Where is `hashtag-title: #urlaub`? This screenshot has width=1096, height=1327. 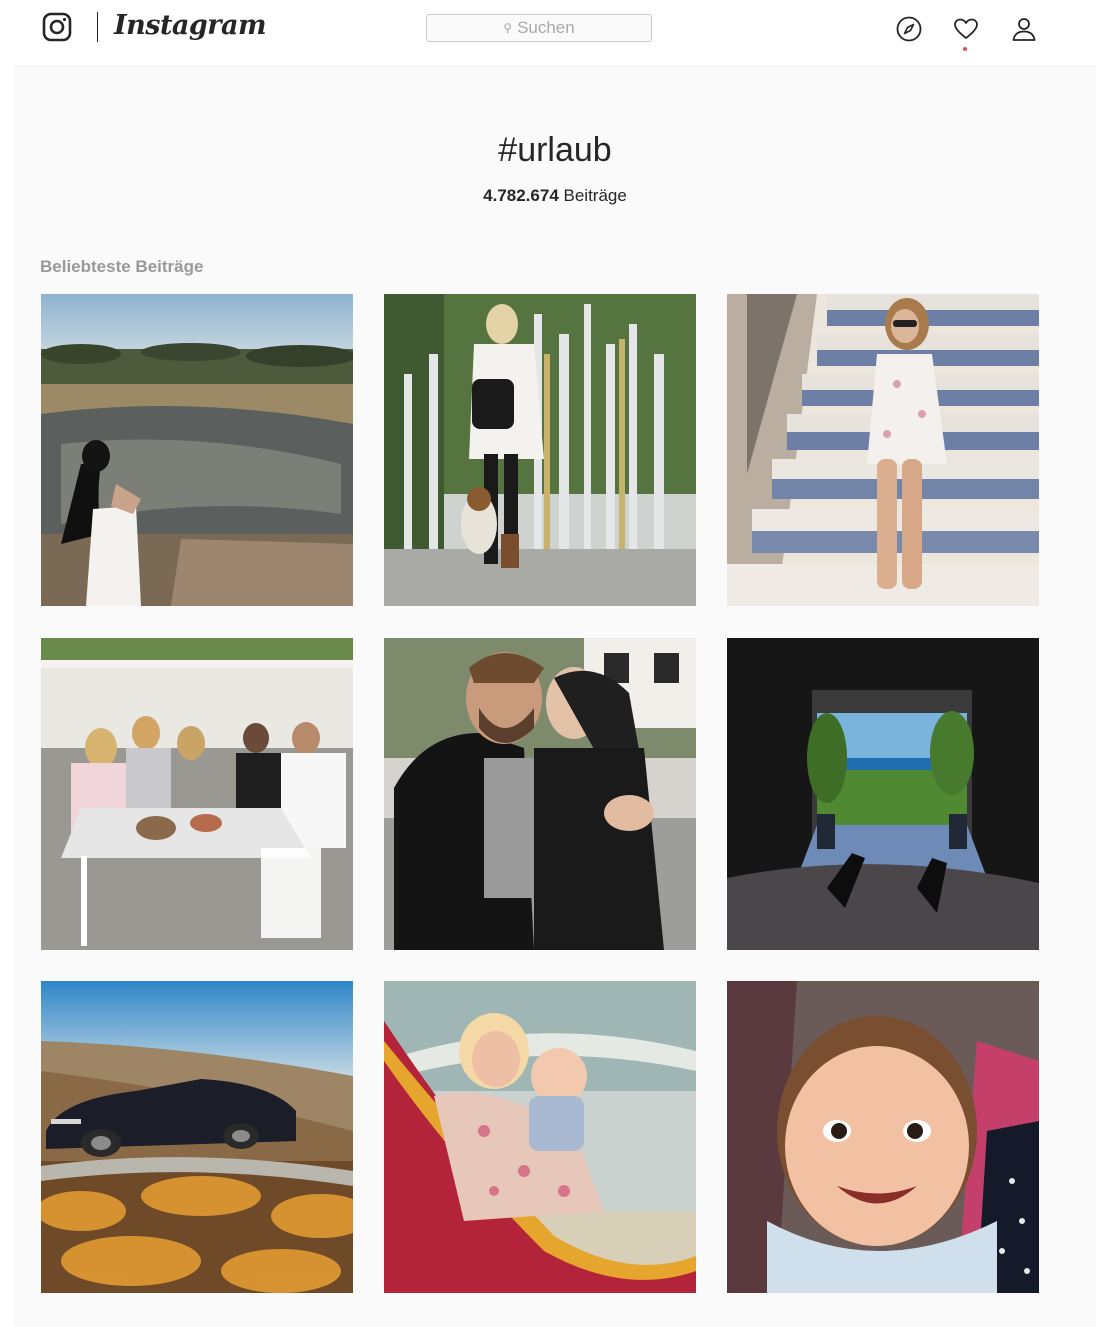 hashtag-title: #urlaub is located at coordinates (555, 150).